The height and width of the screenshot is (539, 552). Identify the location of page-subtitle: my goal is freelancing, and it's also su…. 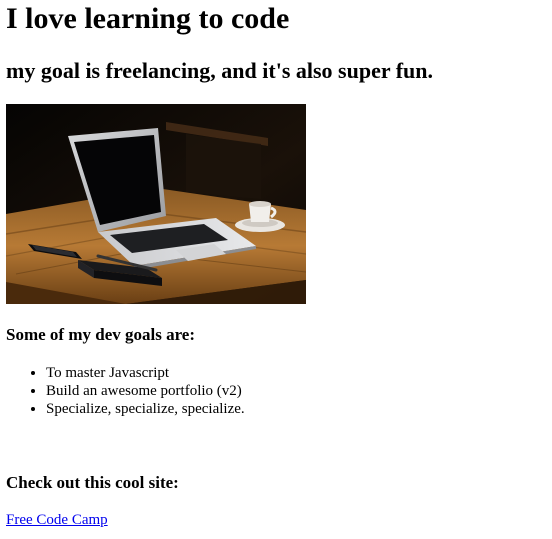
(220, 70).